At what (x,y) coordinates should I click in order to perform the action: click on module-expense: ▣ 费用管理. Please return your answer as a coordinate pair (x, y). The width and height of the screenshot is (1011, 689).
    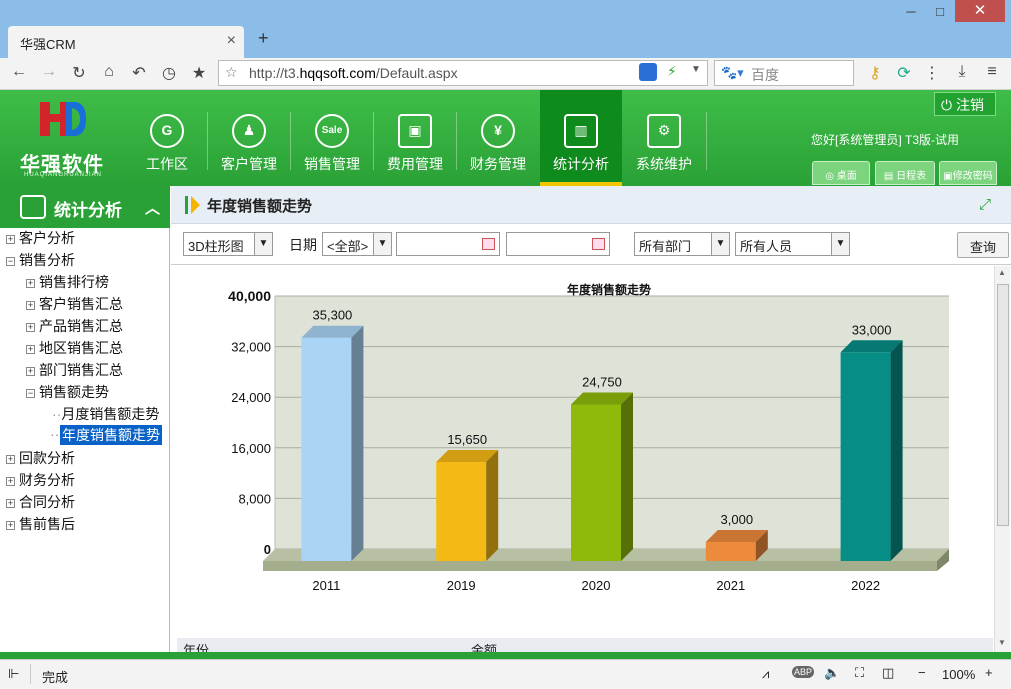
    Looking at the image, I should click on (415, 138).